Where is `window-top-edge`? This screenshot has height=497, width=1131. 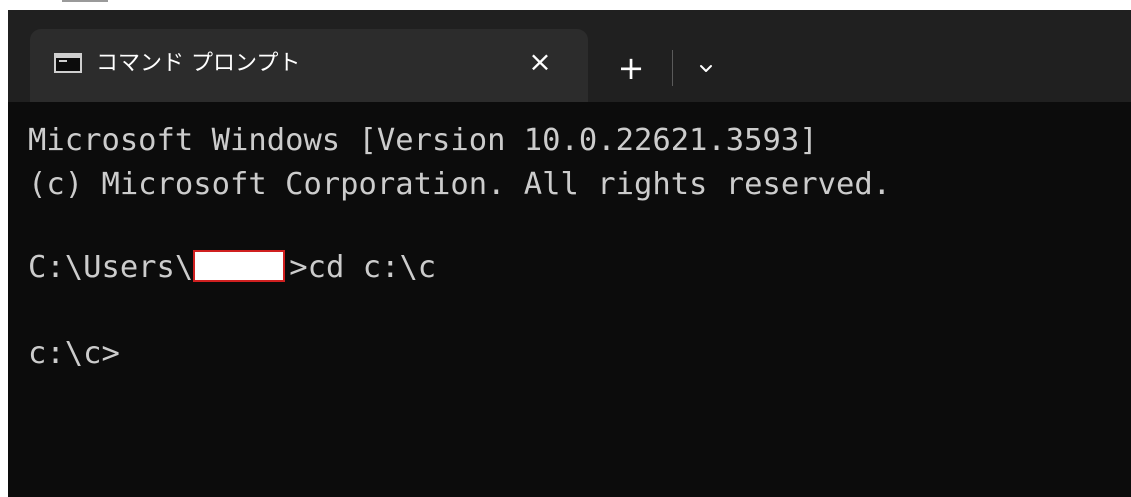
window-top-edge is located at coordinates (565, 5).